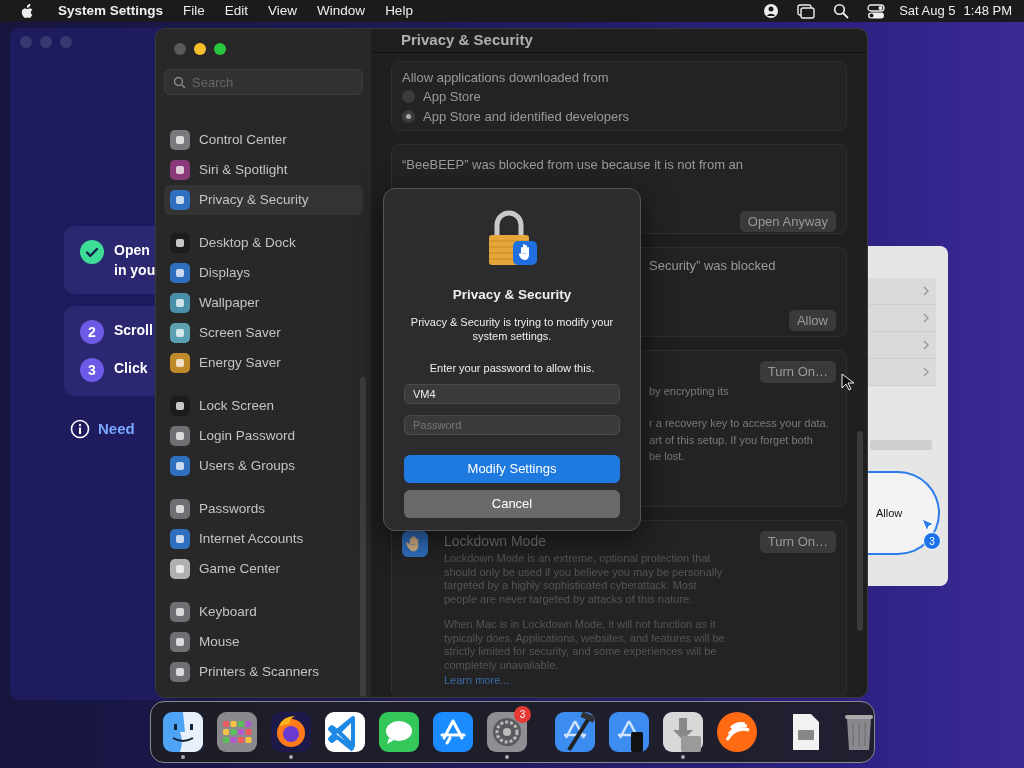  Describe the element at coordinates (263, 273) in the screenshot. I see `sidebar-item: Displays` at that location.